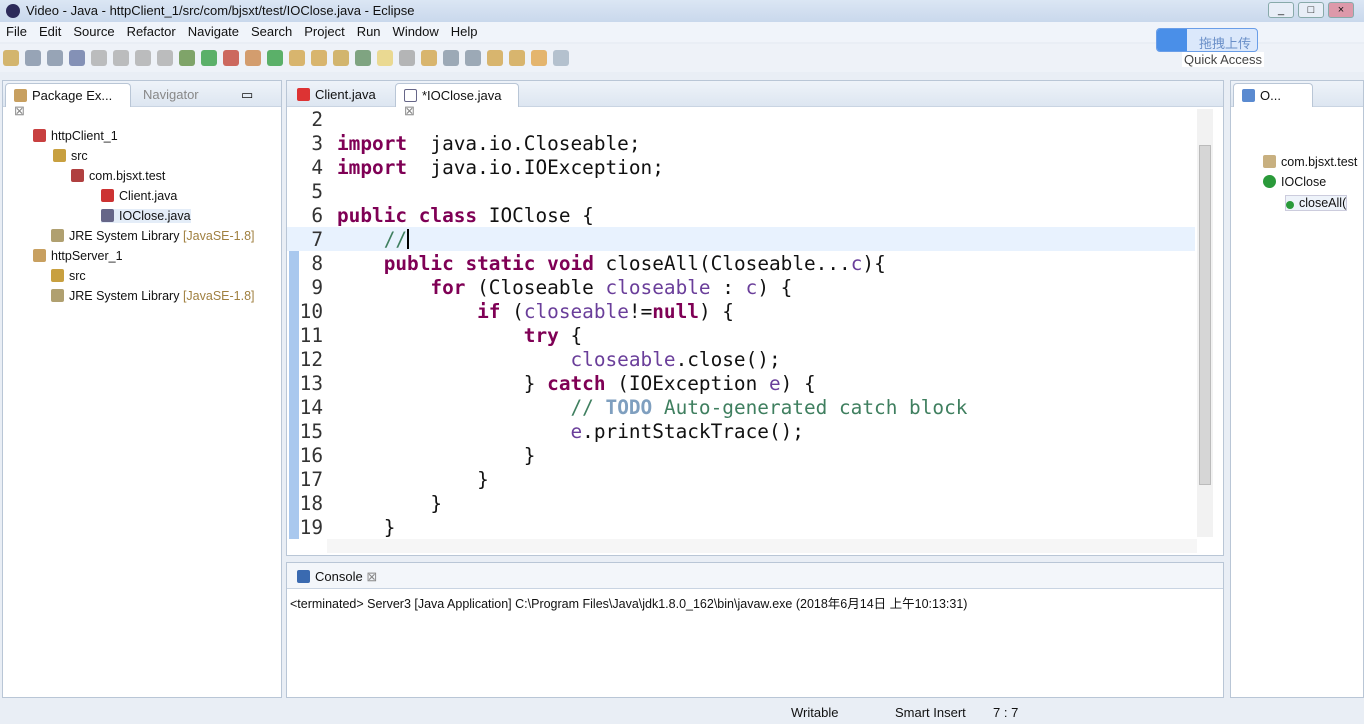 This screenshot has width=1364, height=724. Describe the element at coordinates (465, 215) in the screenshot. I see `code-line: public class IOClose {` at that location.